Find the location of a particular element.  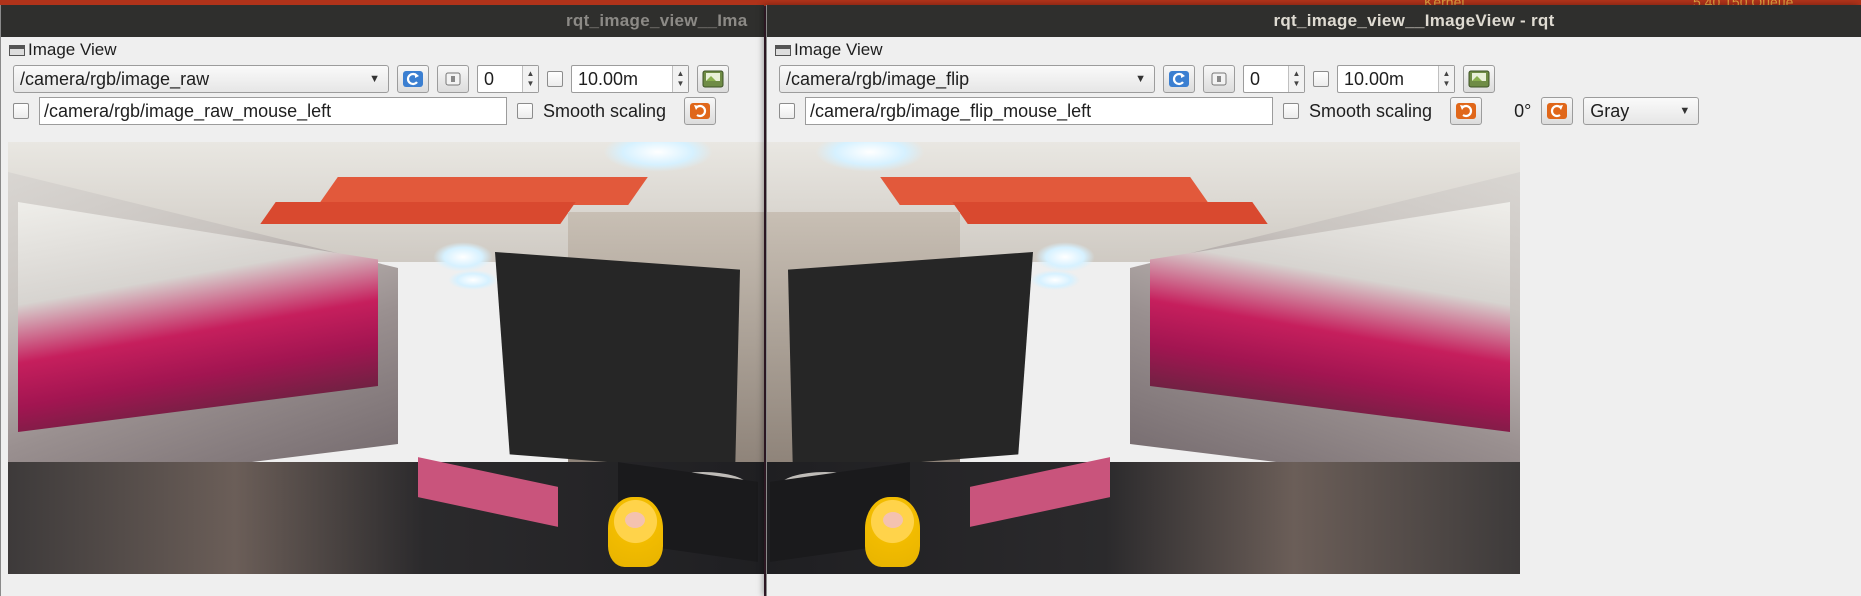

window-title: rqt_image_view__ImageView - rqt is located at coordinates (1414, 20).